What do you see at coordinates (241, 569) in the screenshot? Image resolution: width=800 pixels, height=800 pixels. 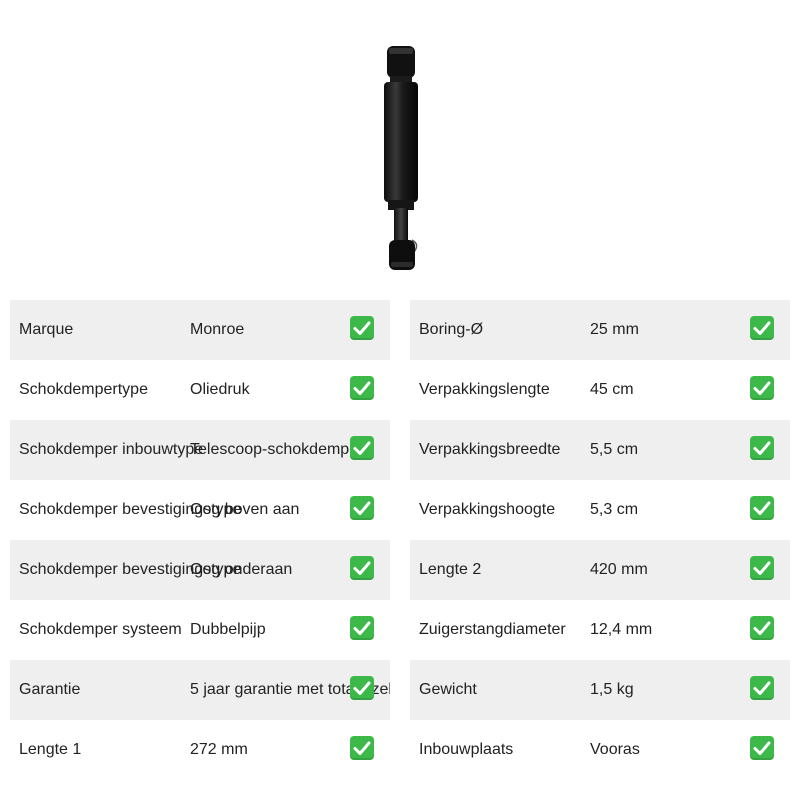 I see `spec-value: Oog onderaan` at bounding box center [241, 569].